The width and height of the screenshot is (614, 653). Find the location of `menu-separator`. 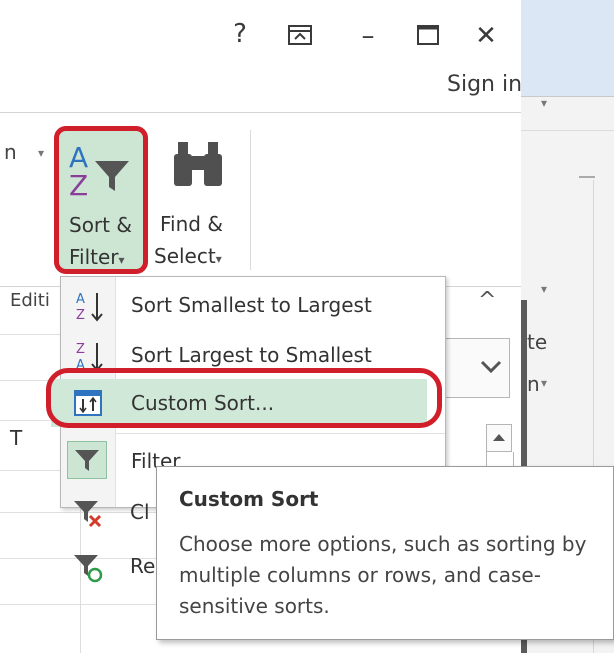

menu-separator is located at coordinates (280, 433).